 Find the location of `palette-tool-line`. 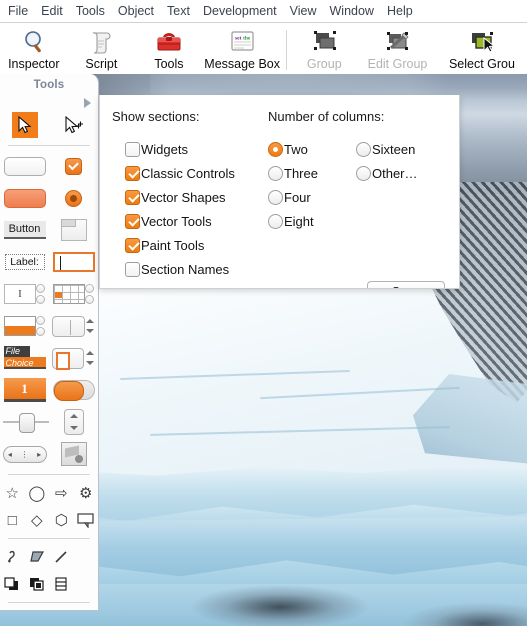

palette-tool-line is located at coordinates (61, 557).